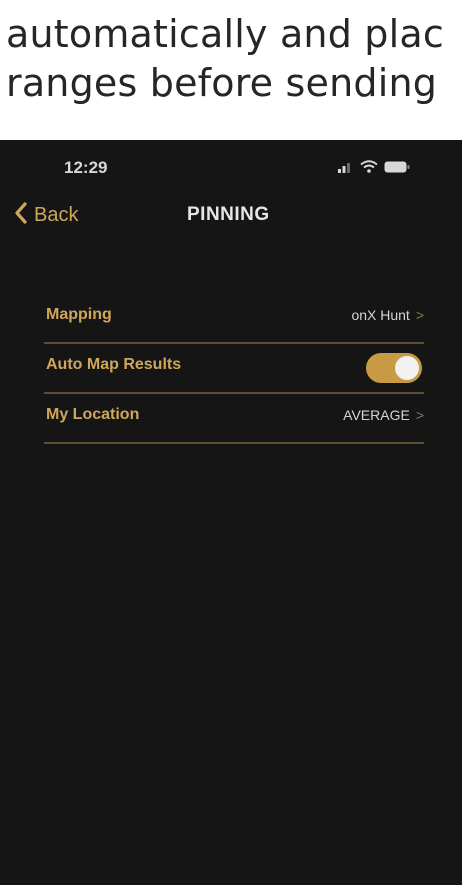 The width and height of the screenshot is (462, 885). Describe the element at coordinates (228, 214) in the screenshot. I see `page-title: PINNING` at that location.